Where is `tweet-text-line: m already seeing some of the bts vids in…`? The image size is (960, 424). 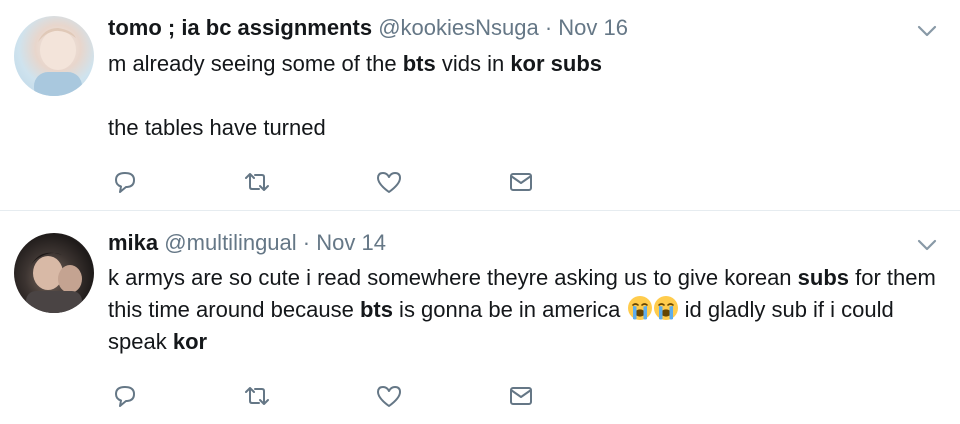
tweet-text-line: m already seeing some of the bts vids in… is located at coordinates (523, 64).